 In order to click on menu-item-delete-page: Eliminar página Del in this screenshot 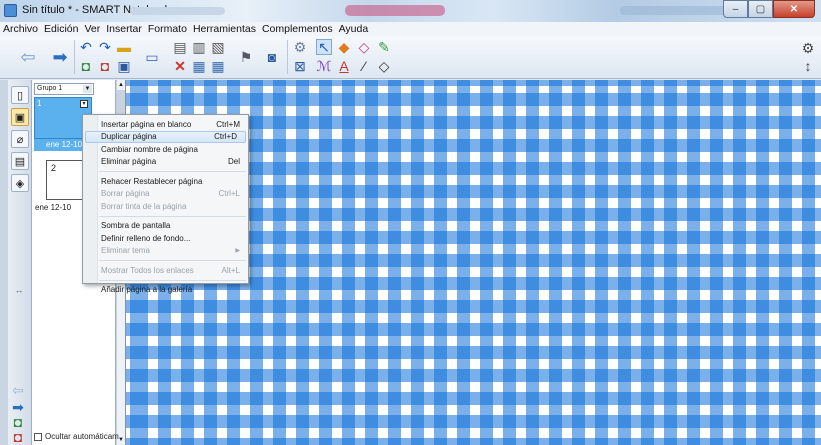, I will do `click(165, 162)`.